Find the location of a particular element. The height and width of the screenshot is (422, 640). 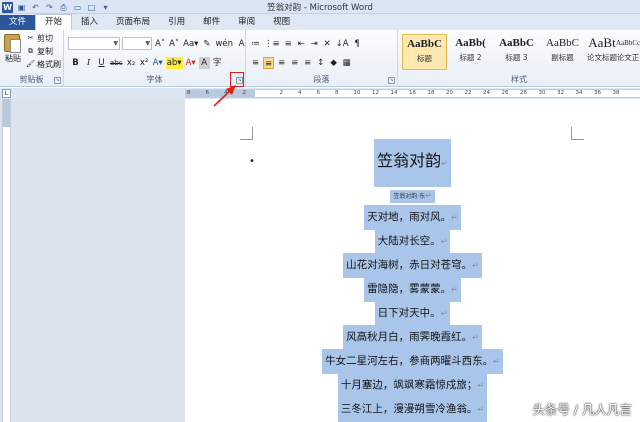

pointer-arrow-icon is located at coordinates (224, 96).